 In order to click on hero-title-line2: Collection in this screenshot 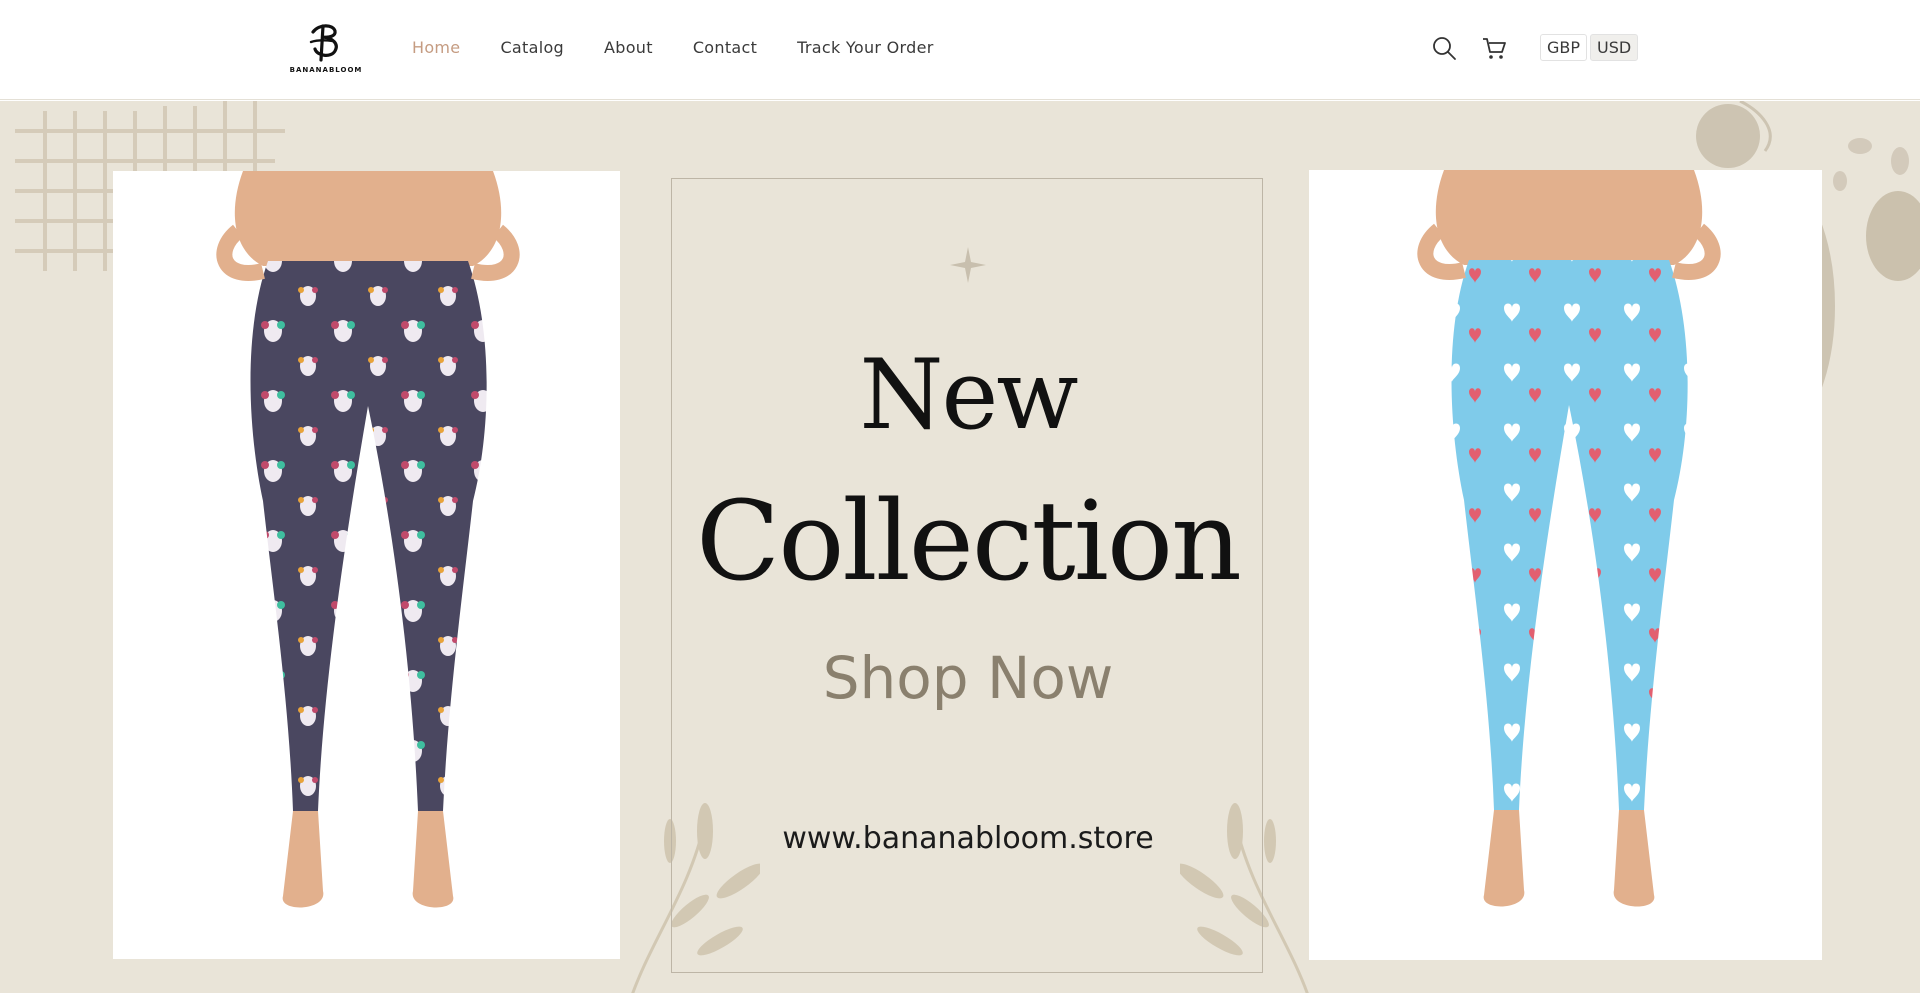, I will do `click(969, 541)`.